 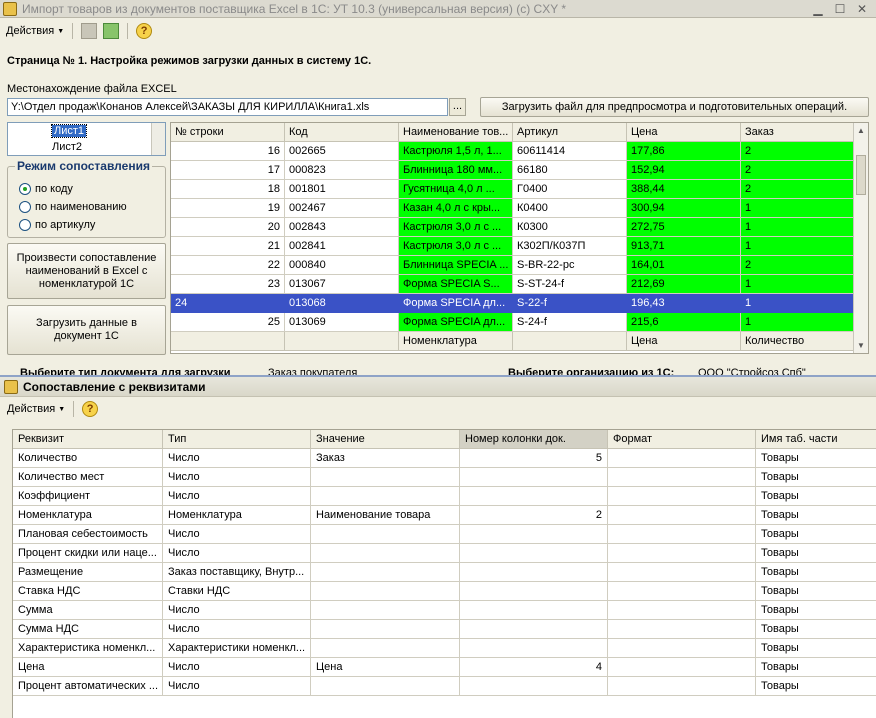 What do you see at coordinates (570, 208) in the screenshot?
I see `table-cell: К0400` at bounding box center [570, 208].